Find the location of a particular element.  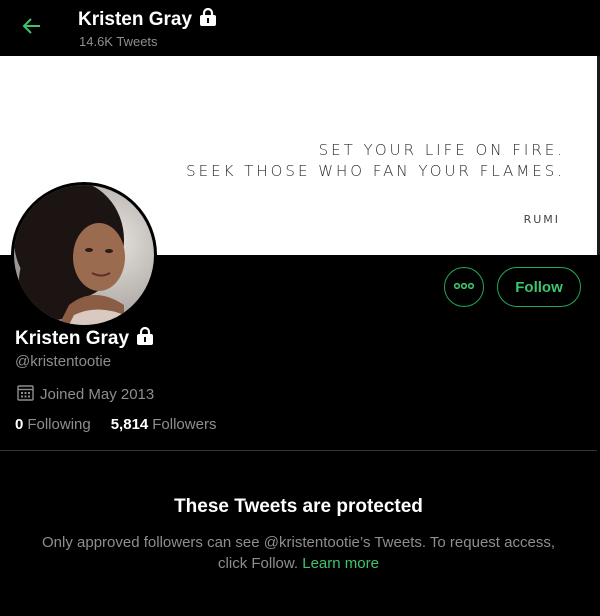

calendar-icon is located at coordinates (25, 394).